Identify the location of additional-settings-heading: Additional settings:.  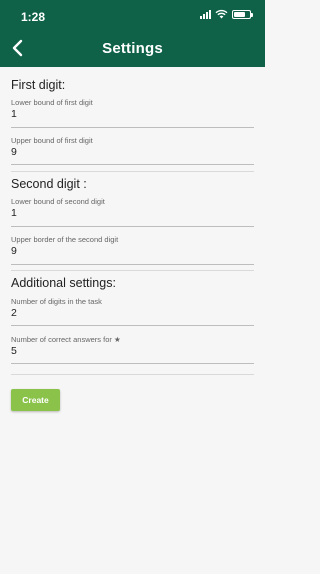
(63, 283).